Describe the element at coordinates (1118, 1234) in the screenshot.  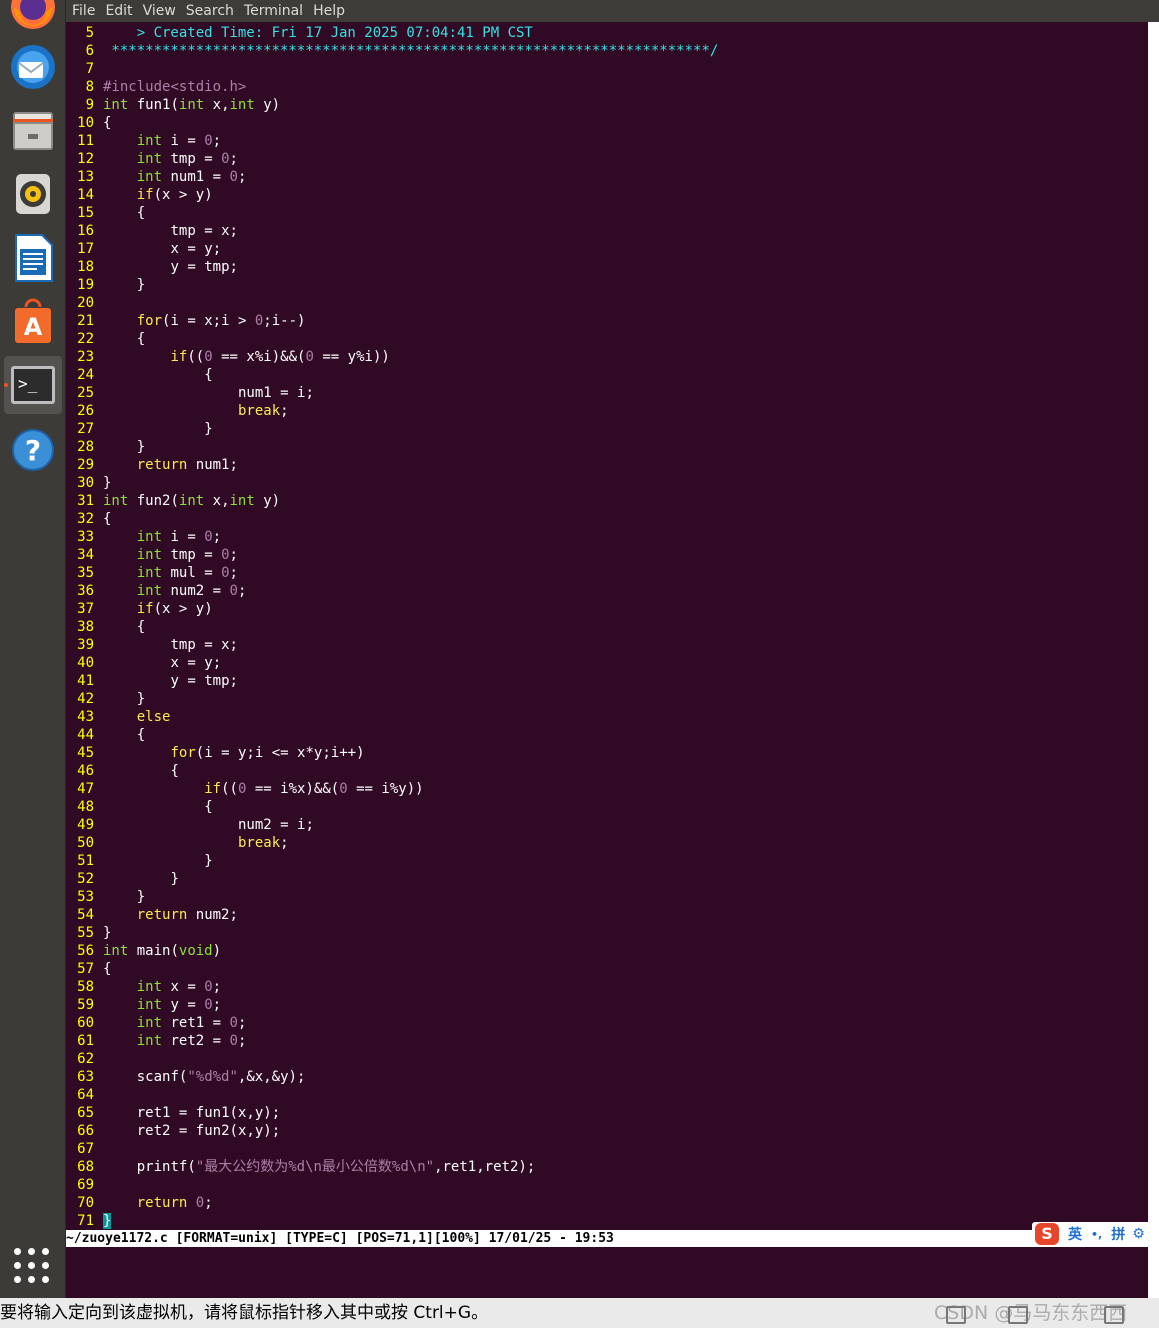
I see `ime-pinyin: 拼` at that location.